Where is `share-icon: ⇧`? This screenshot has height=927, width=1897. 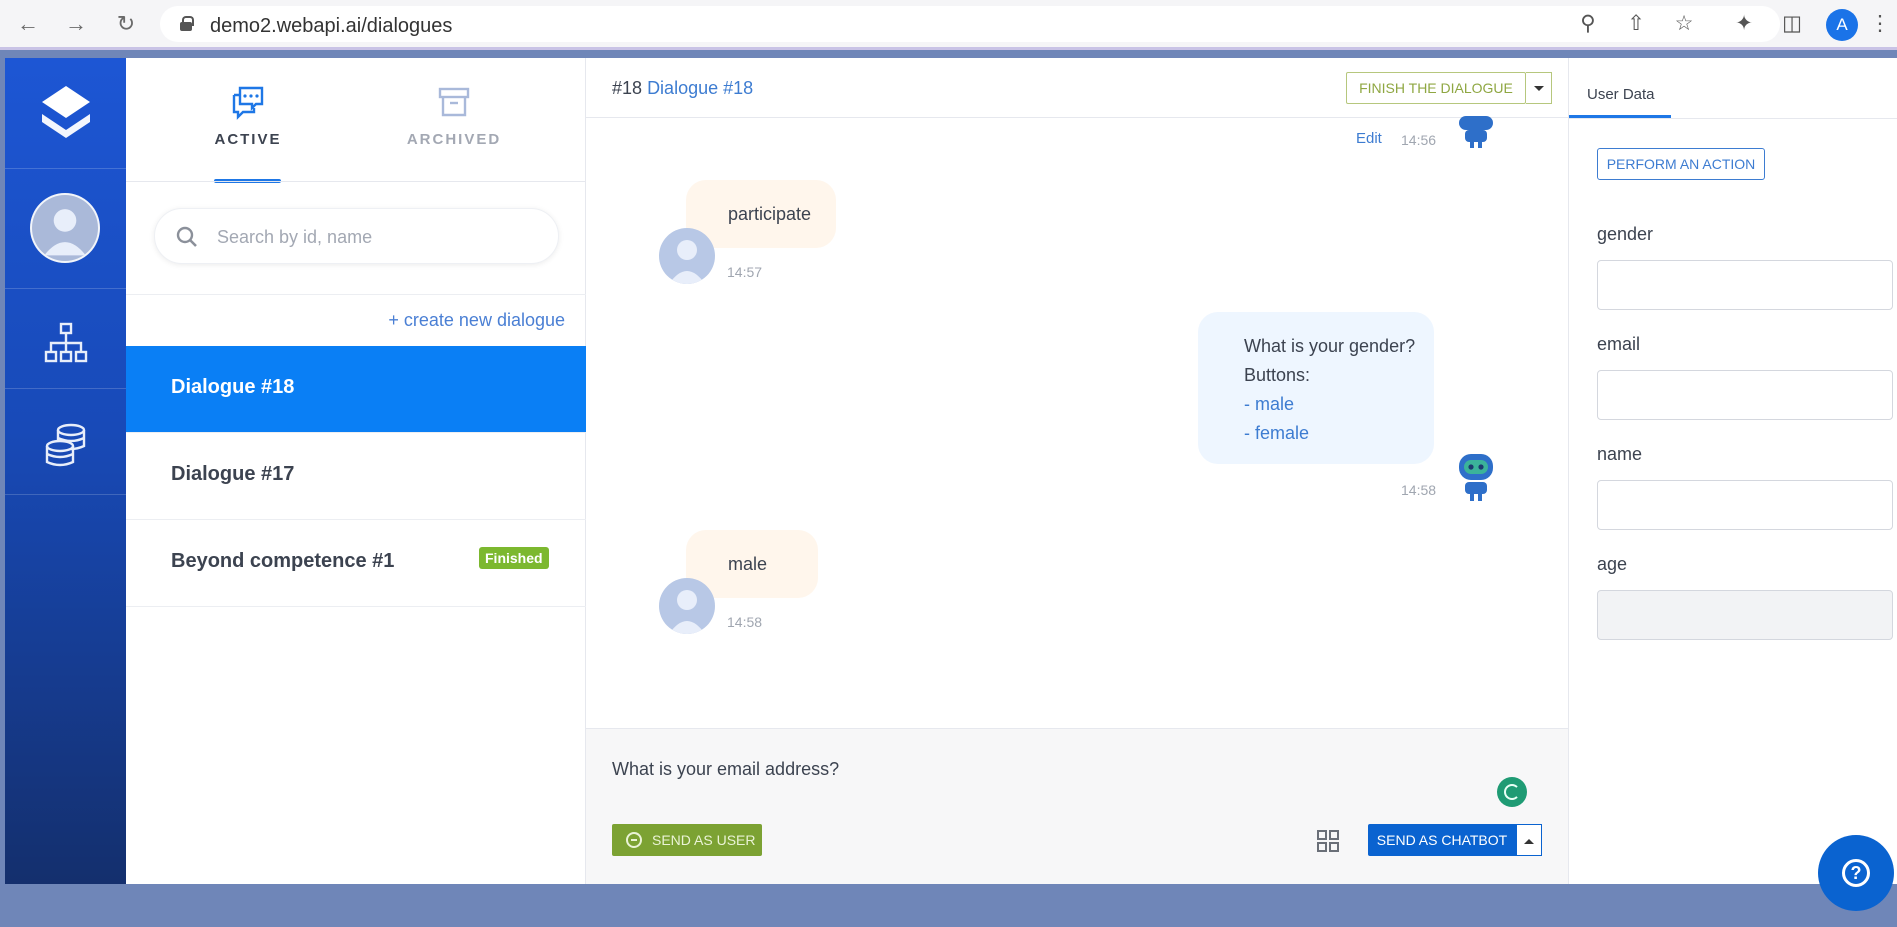
share-icon: ⇧ is located at coordinates (1636, 24).